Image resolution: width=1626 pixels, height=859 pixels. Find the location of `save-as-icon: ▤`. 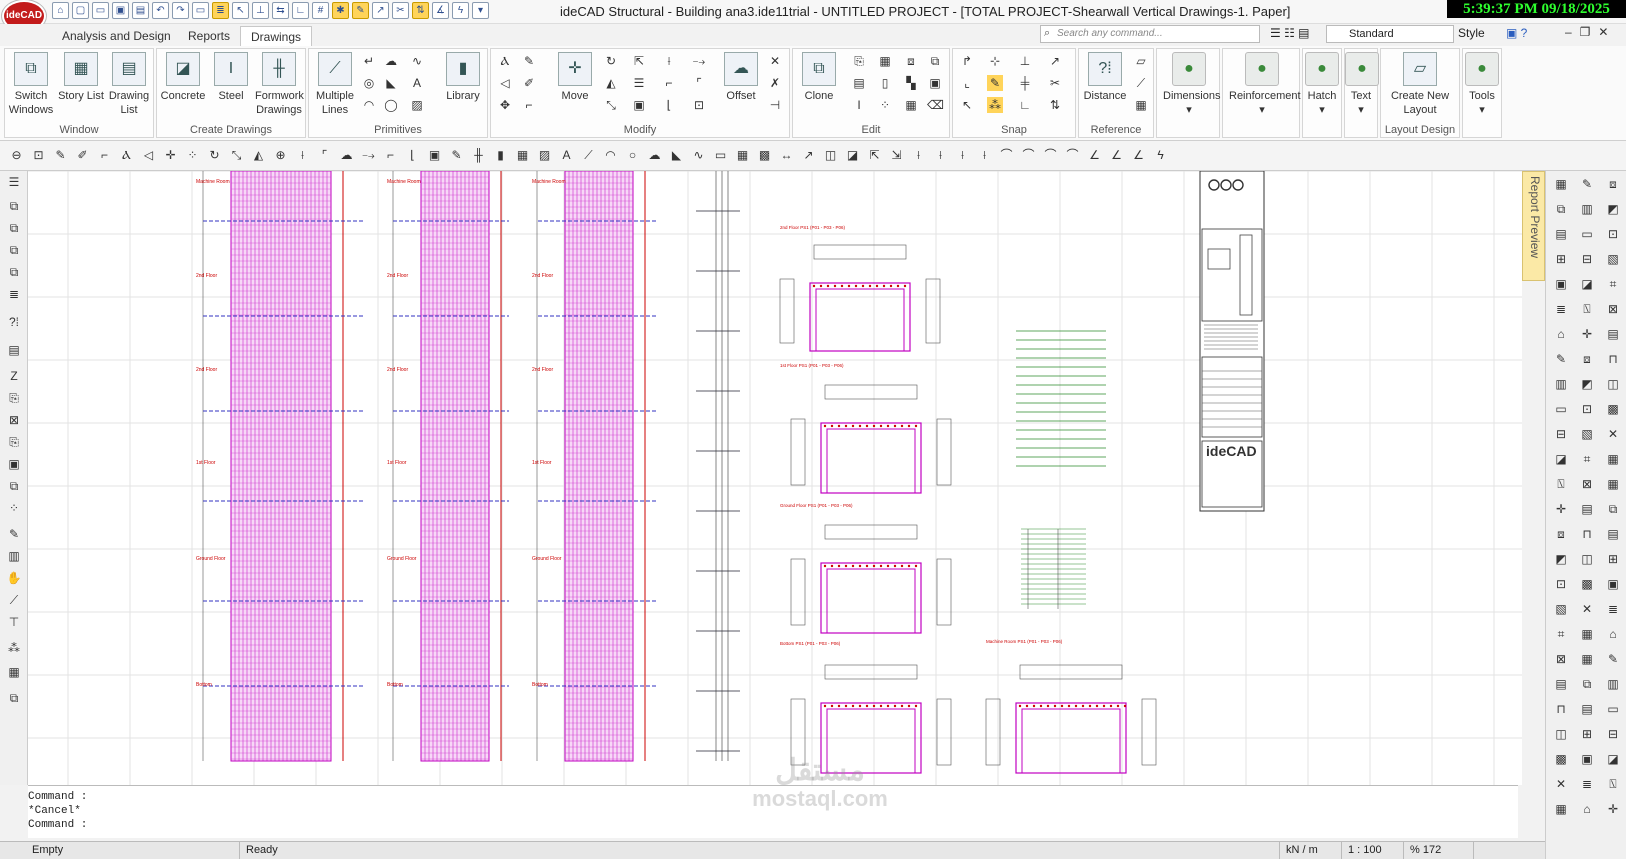

save-as-icon: ▤ is located at coordinates (140, 10).